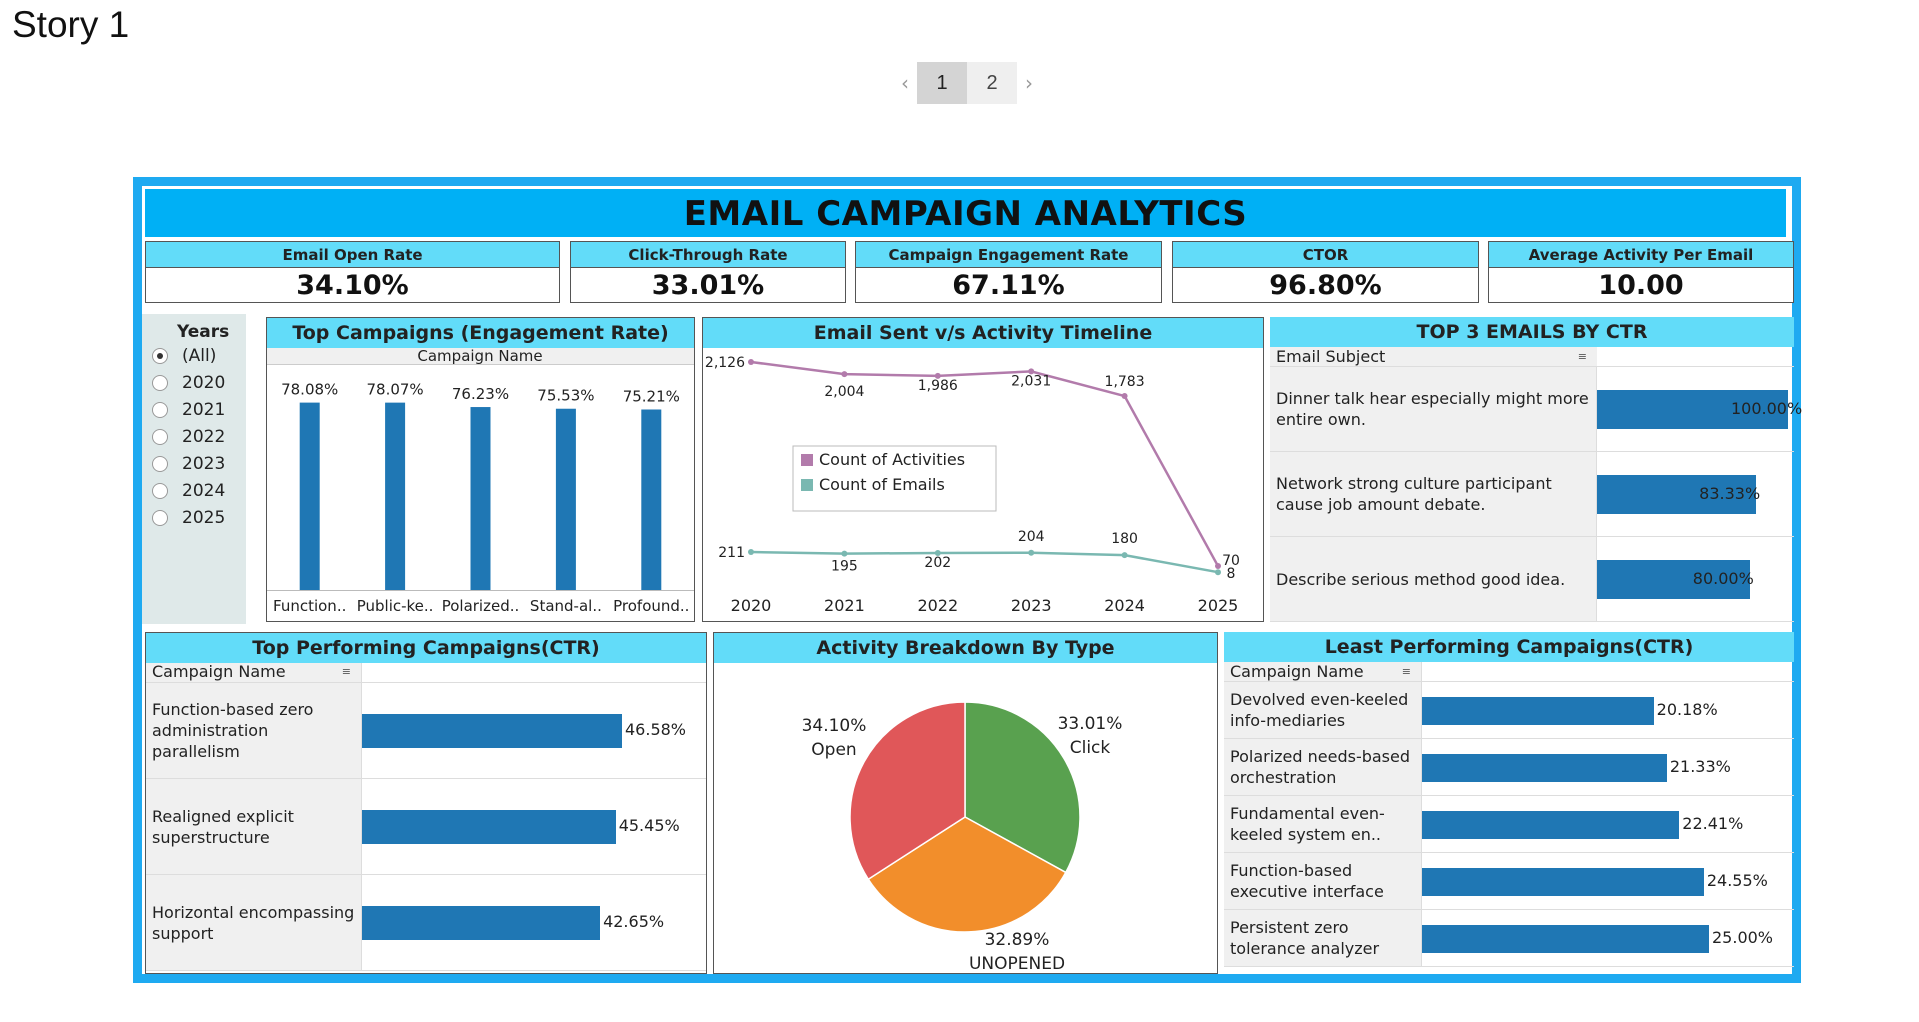  Describe the element at coordinates (194, 517) in the screenshot. I see `year-option: 2025` at that location.